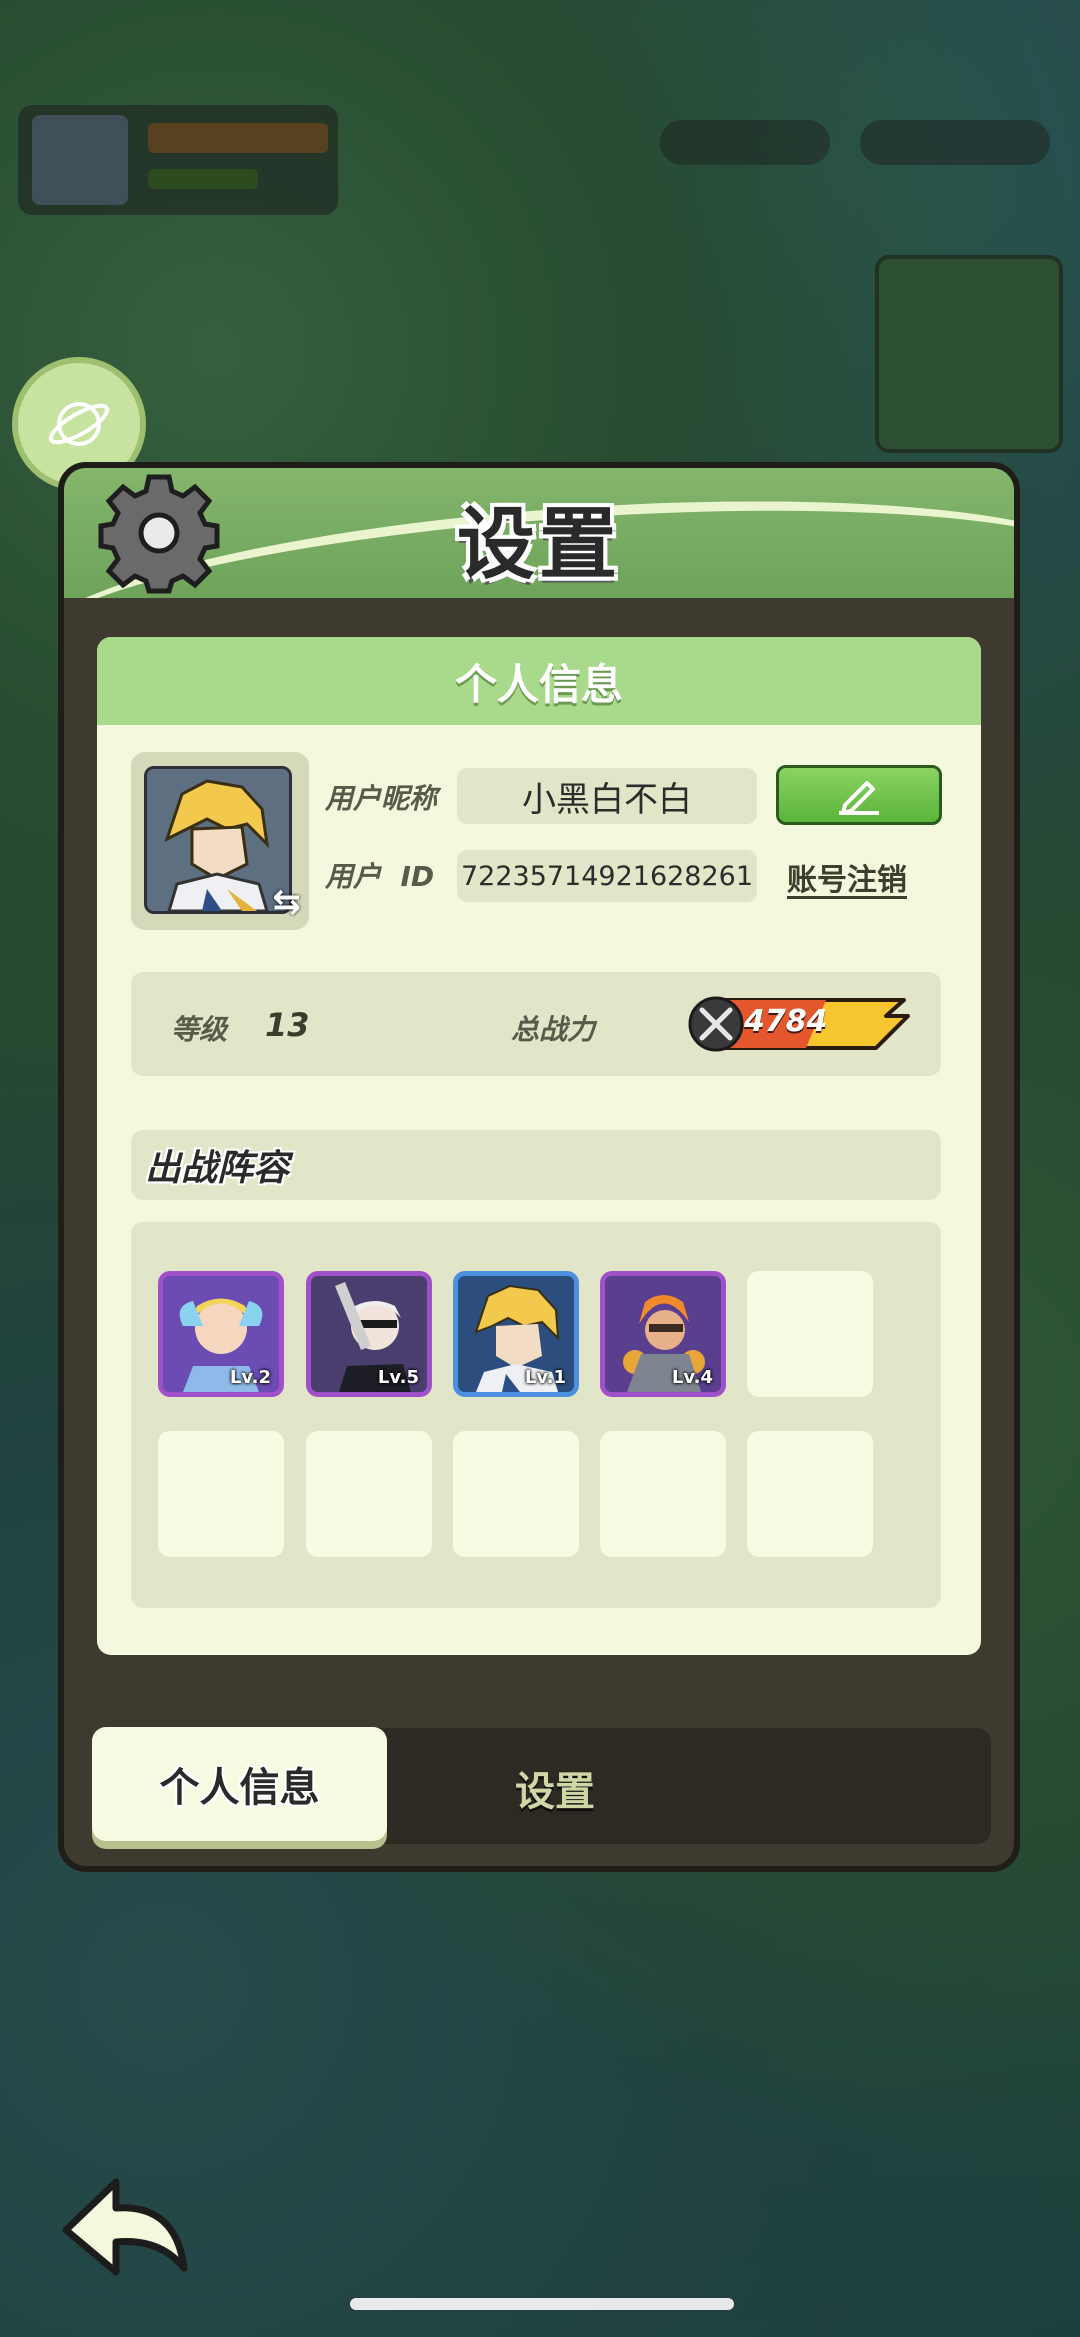  Describe the element at coordinates (398, 1377) in the screenshot. I see `hero-level: Lv.5` at that location.